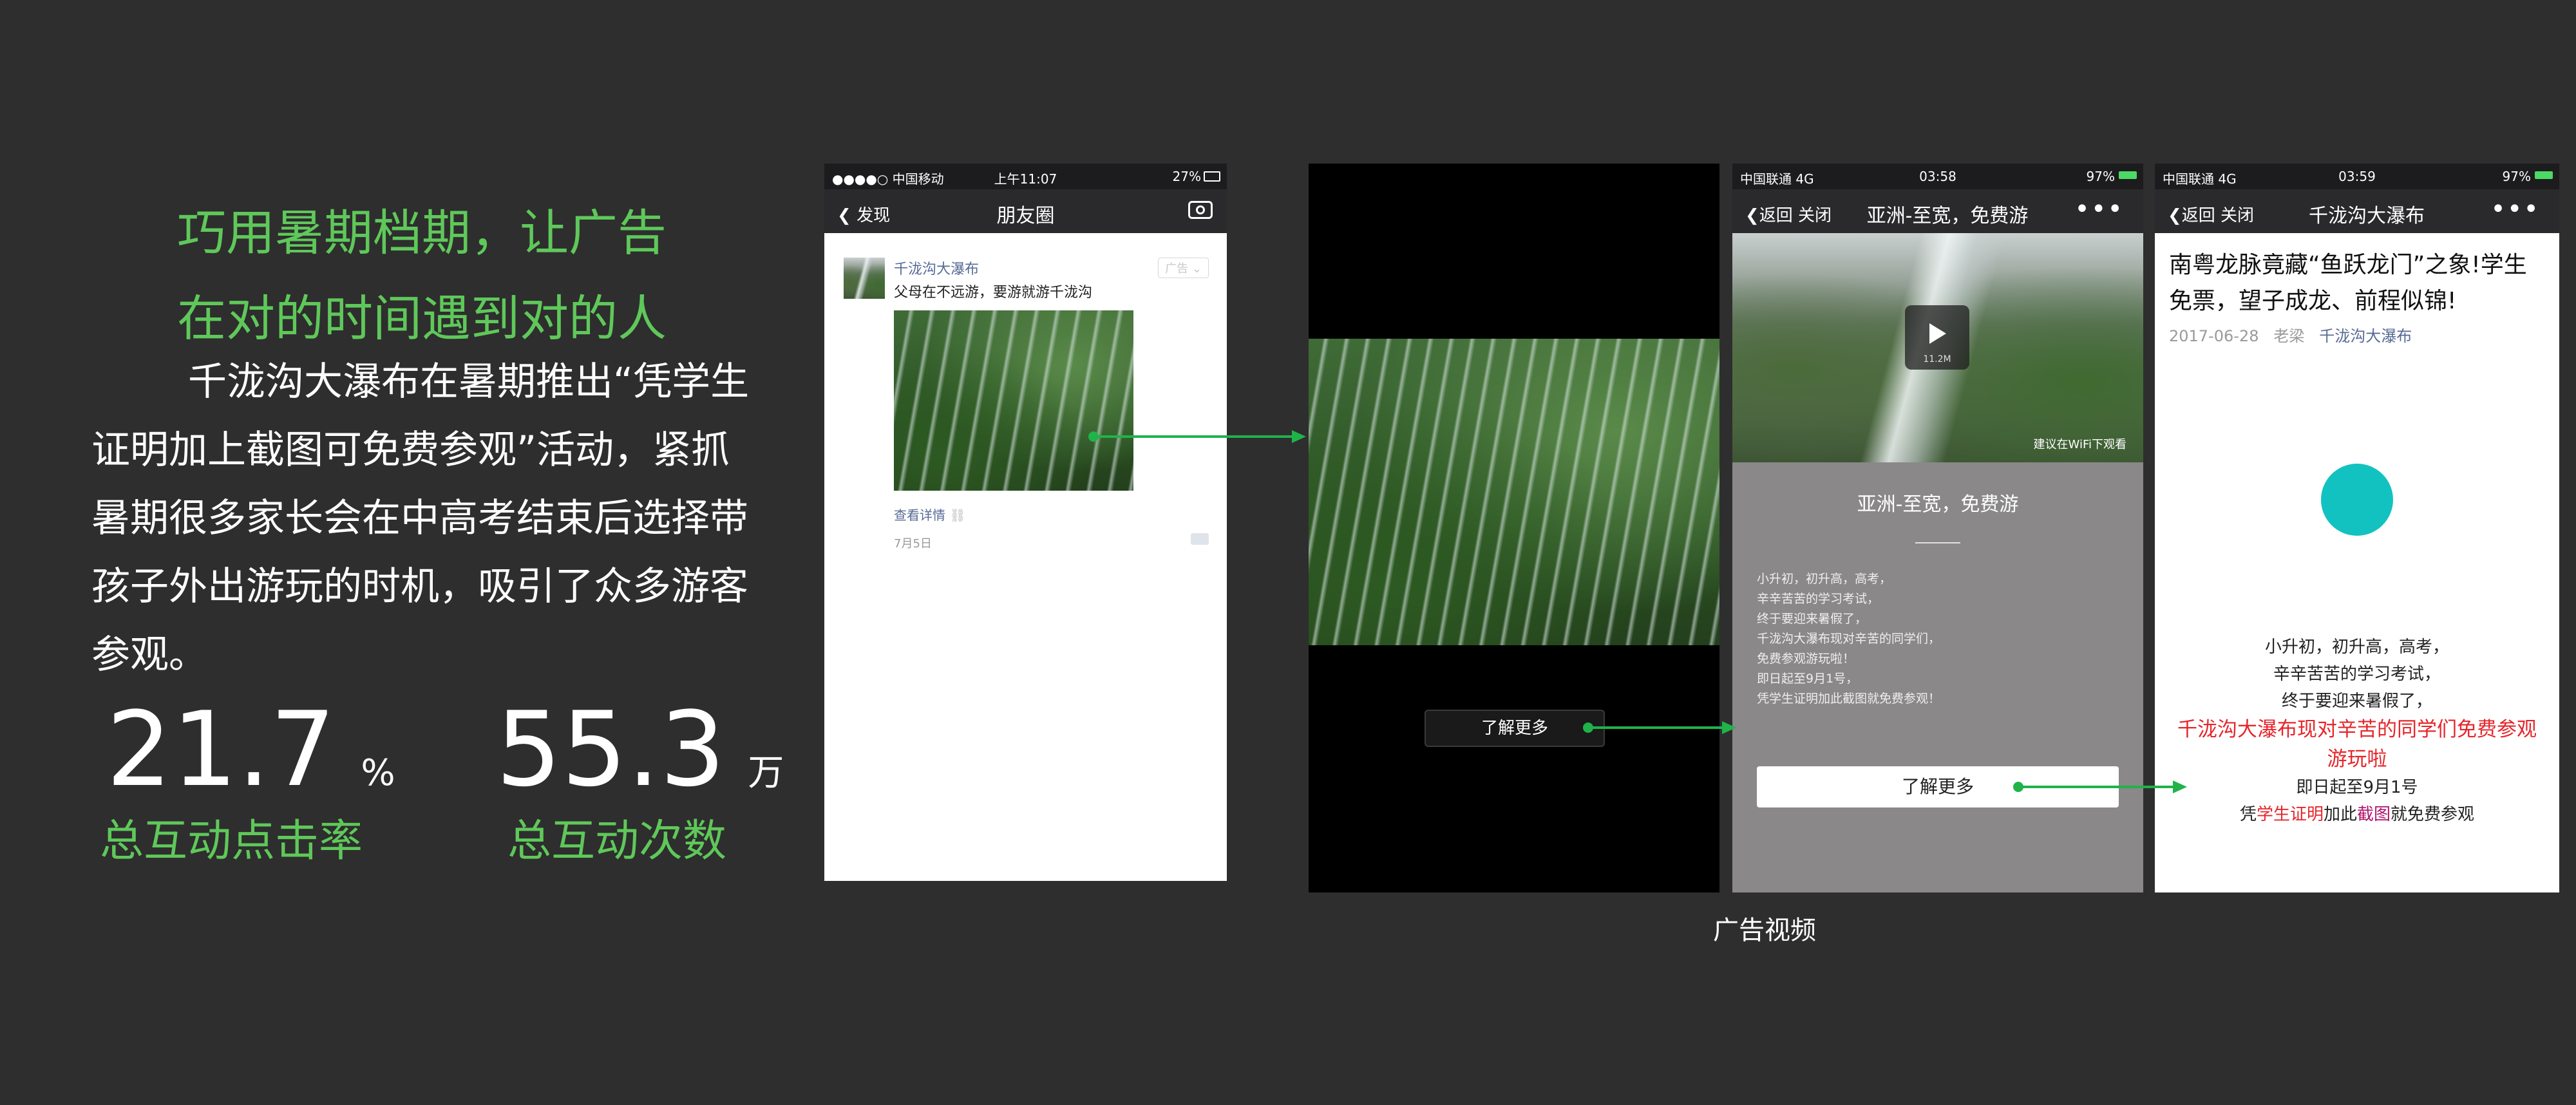 This screenshot has height=1105, width=2576. I want to click on post-author: 千泷沟大瀑布, so click(937, 268).